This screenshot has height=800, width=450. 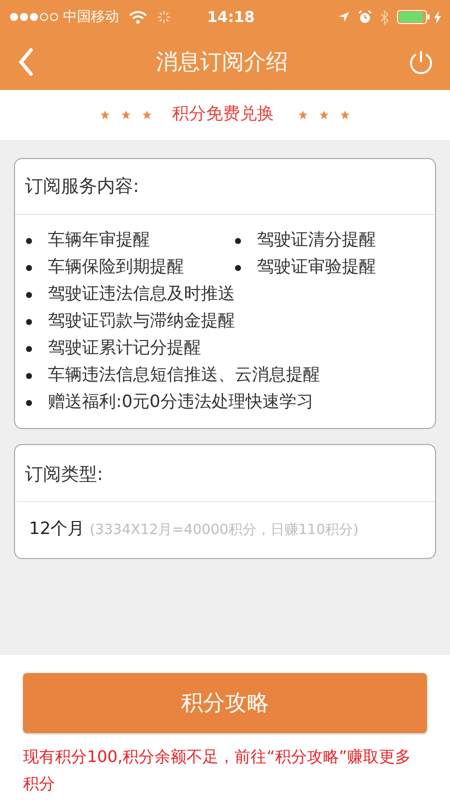 I want to click on service-item: 赠送福利:0元0分违法处理快速学习, so click(x=181, y=402).